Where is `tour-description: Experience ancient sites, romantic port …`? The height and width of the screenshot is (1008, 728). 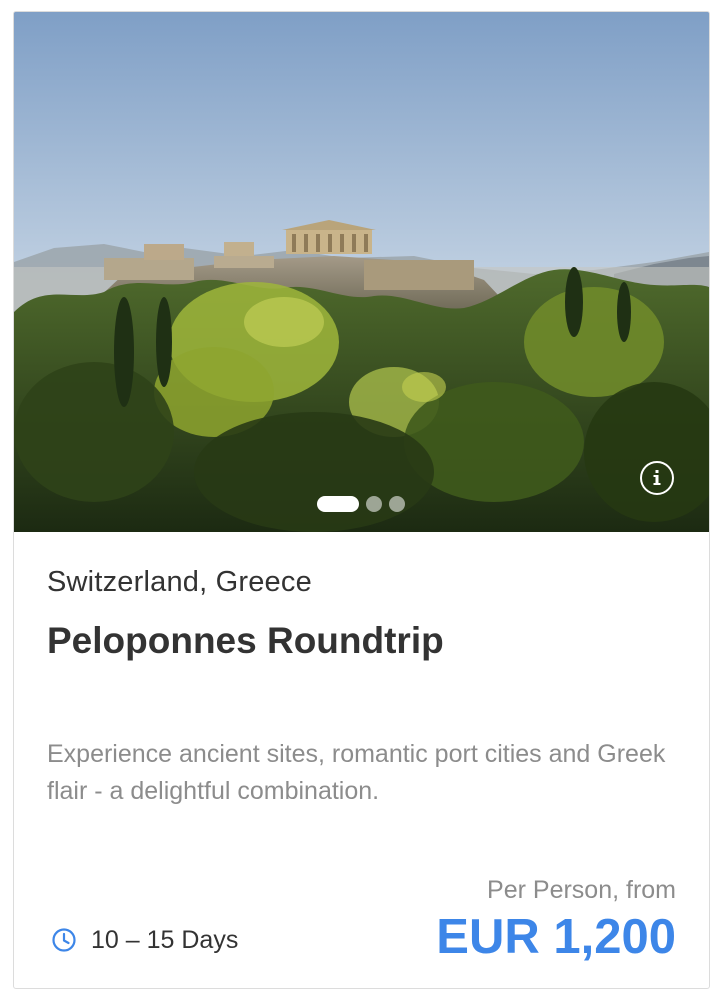
tour-description: Experience ancient sites, romantic port … is located at coordinates (356, 772).